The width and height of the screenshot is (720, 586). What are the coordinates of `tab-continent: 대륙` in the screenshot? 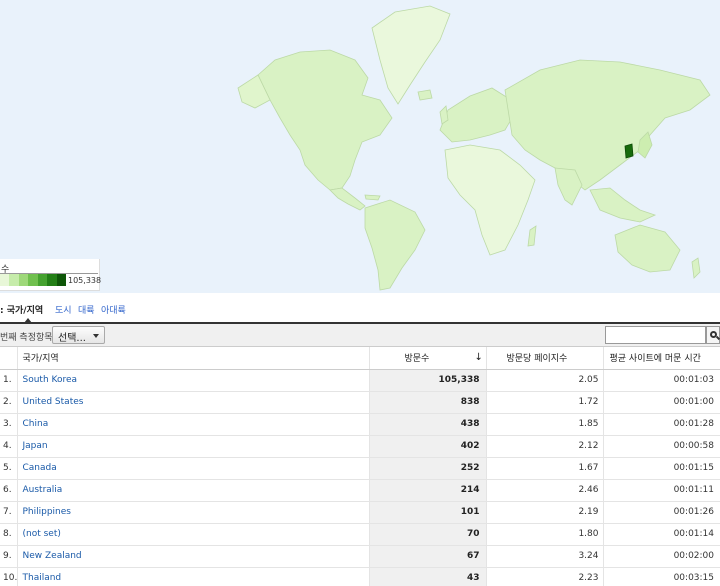 It's located at (86, 309).